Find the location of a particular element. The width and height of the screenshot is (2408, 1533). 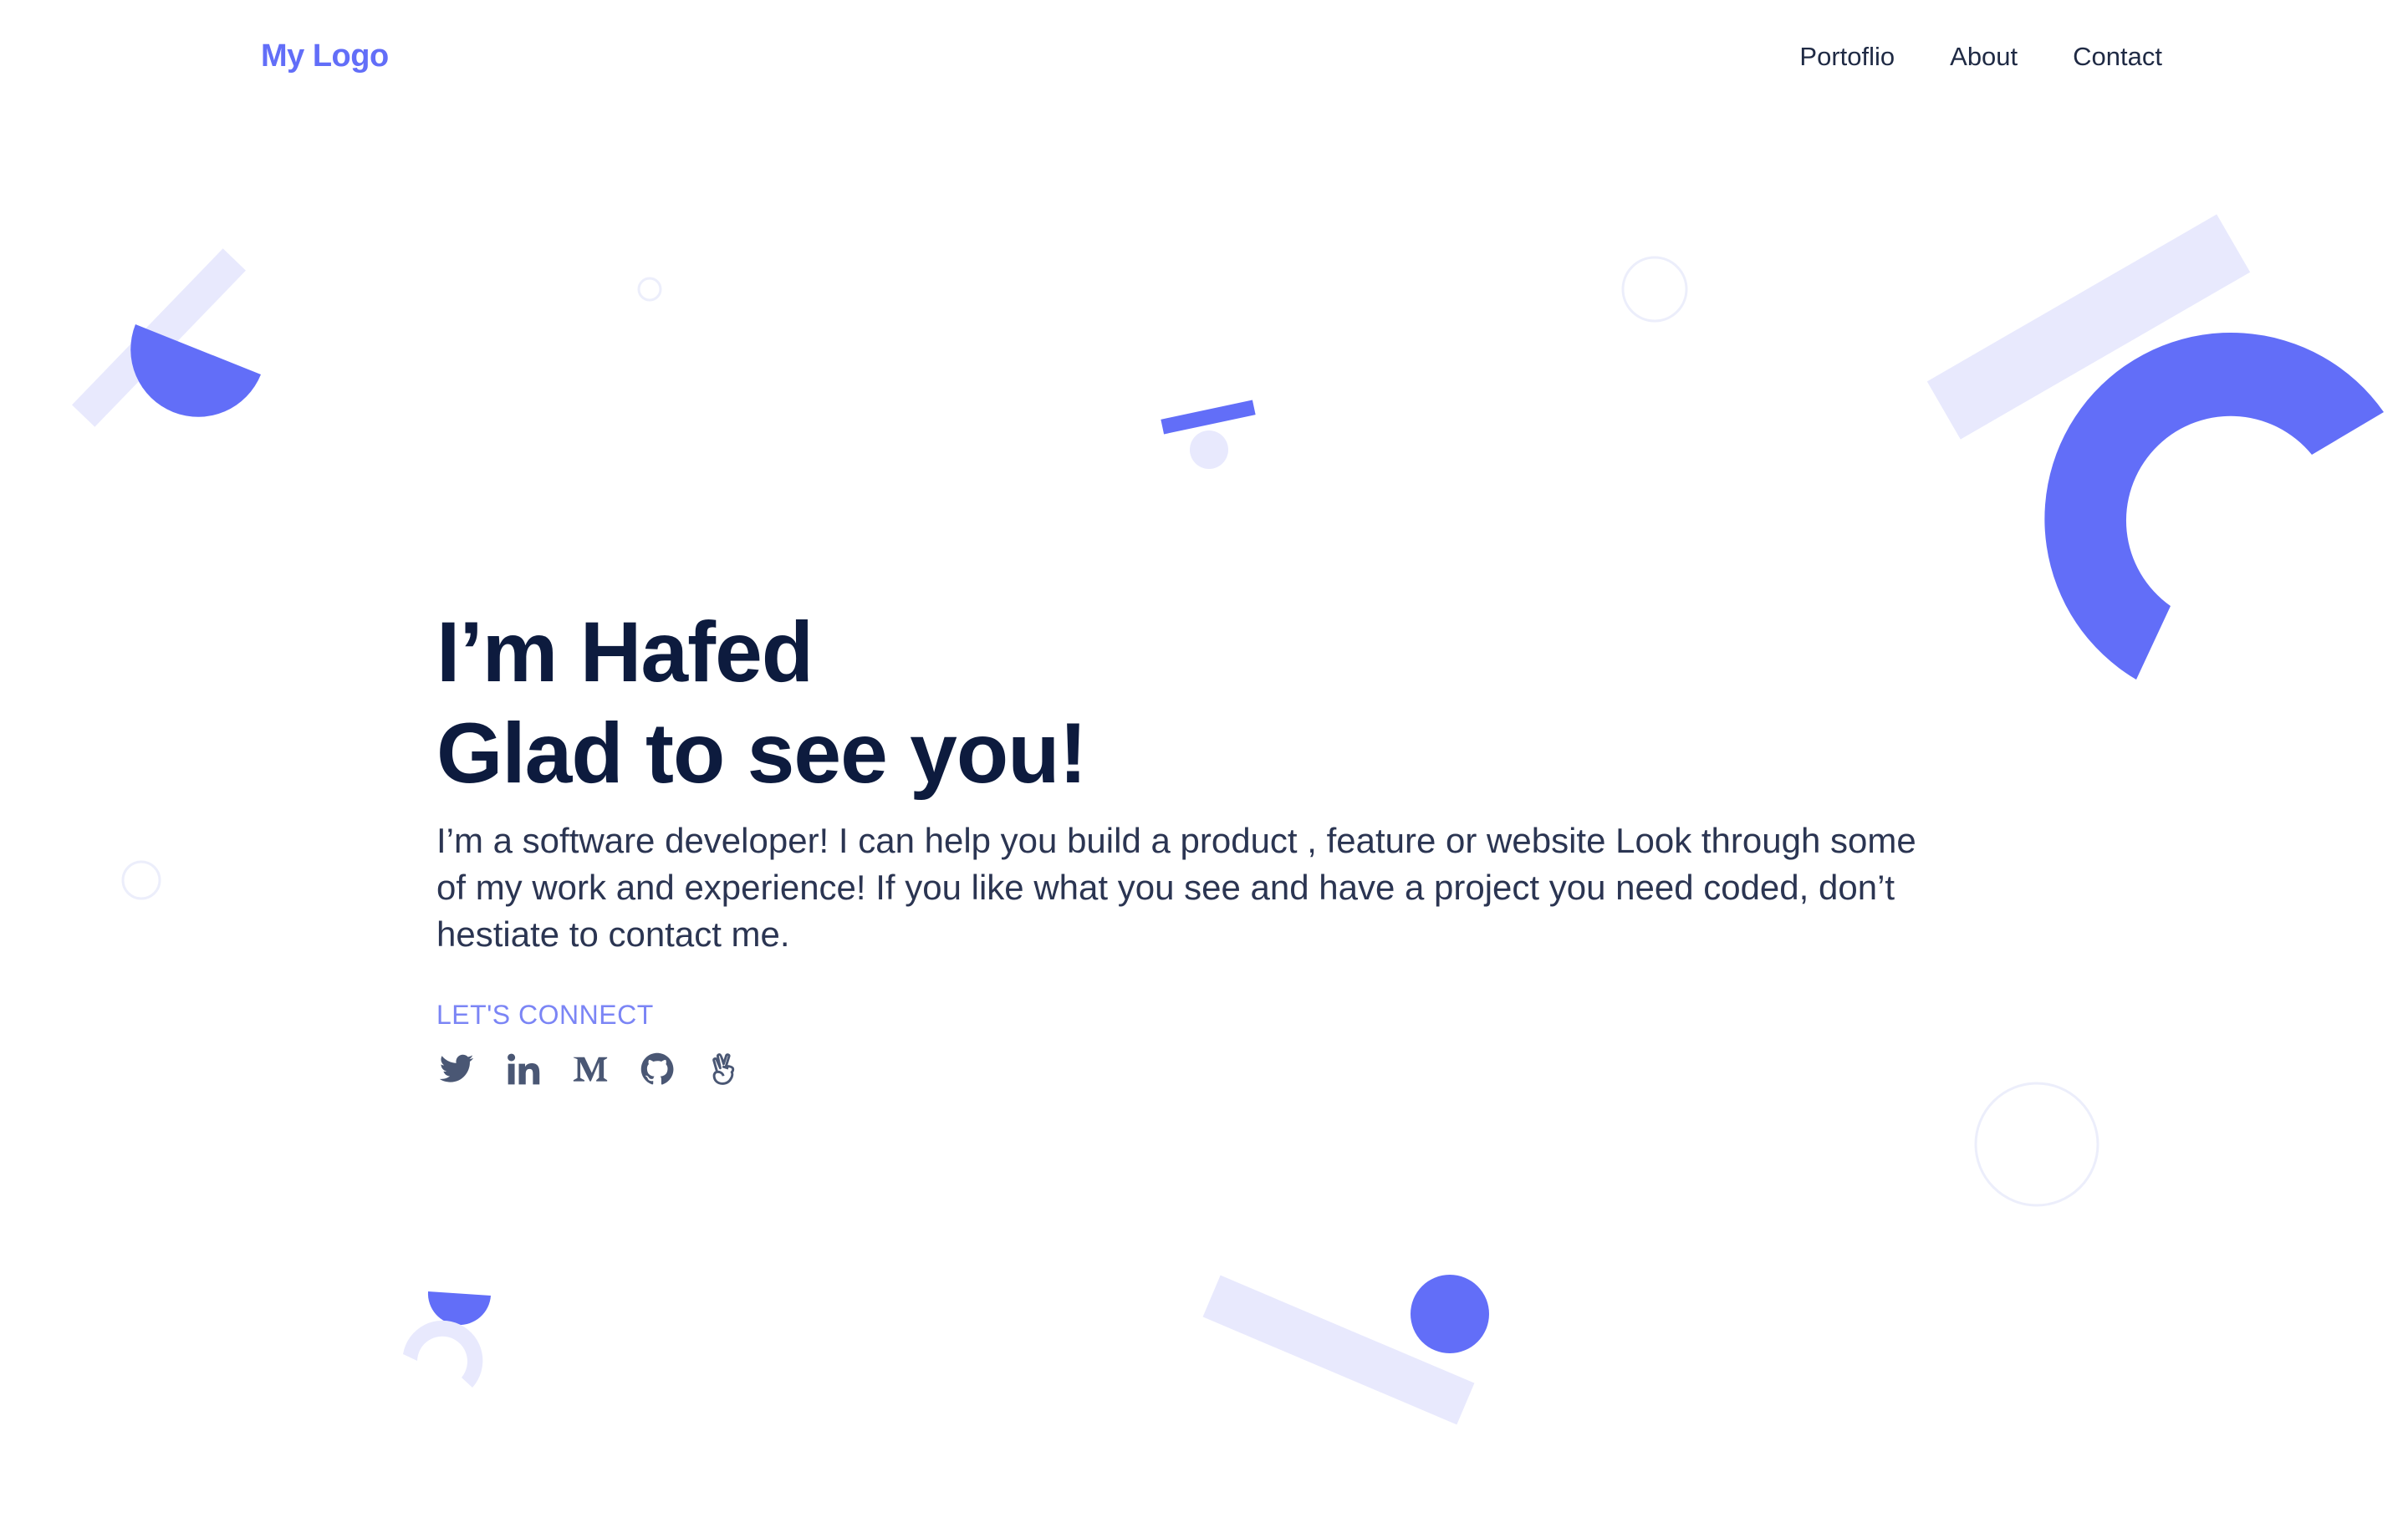

deco-arc-top-right is located at coordinates (2214, 506).